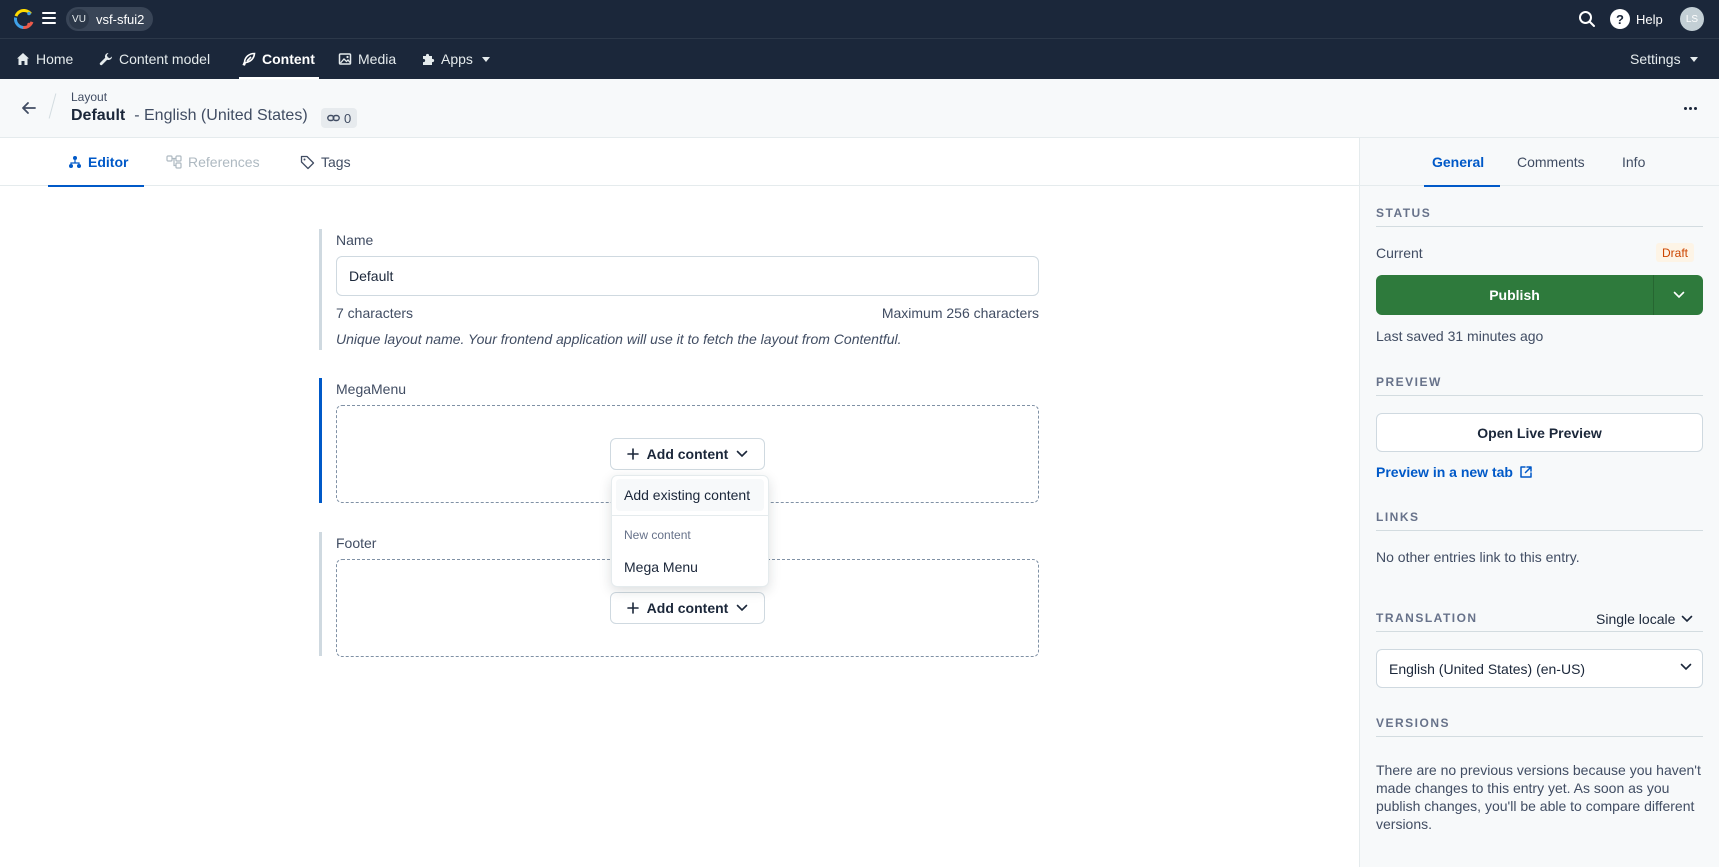 Image resolution: width=1719 pixels, height=867 pixels. I want to click on menu-new-content-heading: New content, so click(657, 535).